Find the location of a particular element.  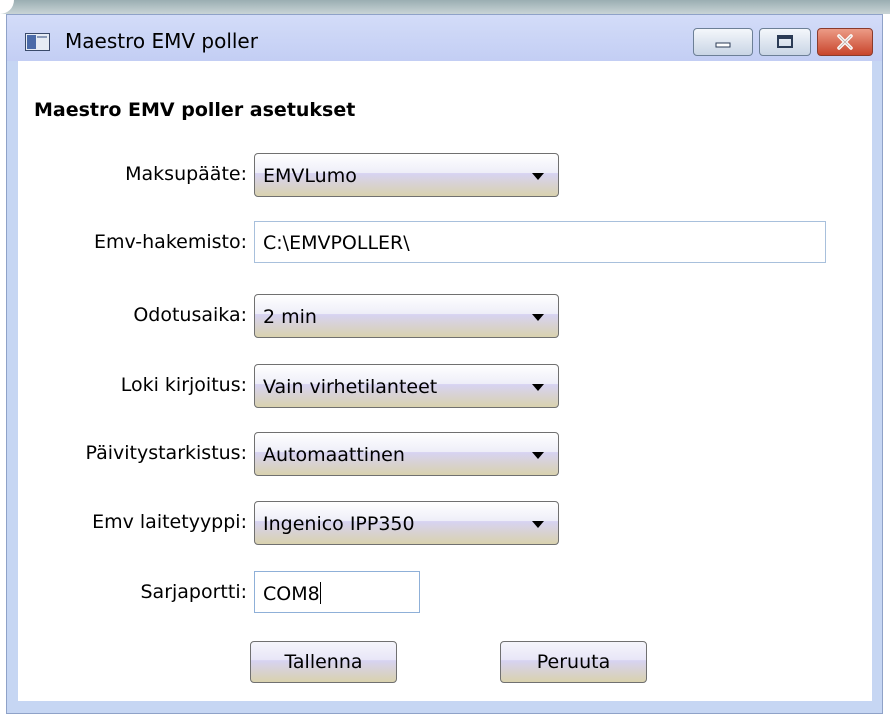

close-icon is located at coordinates (845, 42).